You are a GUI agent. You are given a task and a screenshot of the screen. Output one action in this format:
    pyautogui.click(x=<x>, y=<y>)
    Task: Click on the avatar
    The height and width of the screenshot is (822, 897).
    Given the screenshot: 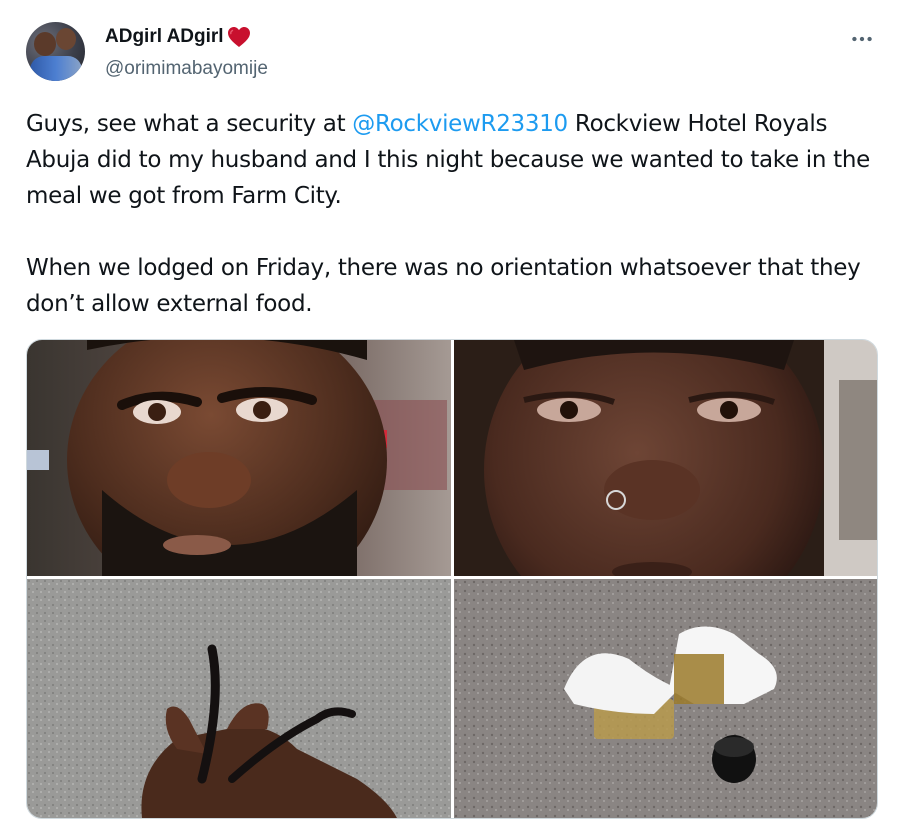 What is the action you would take?
    pyautogui.click(x=55, y=51)
    